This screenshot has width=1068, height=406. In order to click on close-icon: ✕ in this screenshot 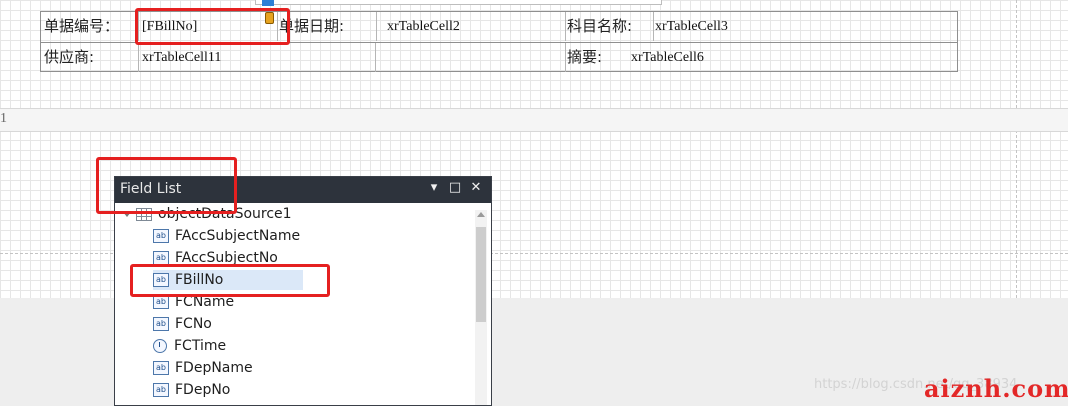, I will do `click(476, 187)`.